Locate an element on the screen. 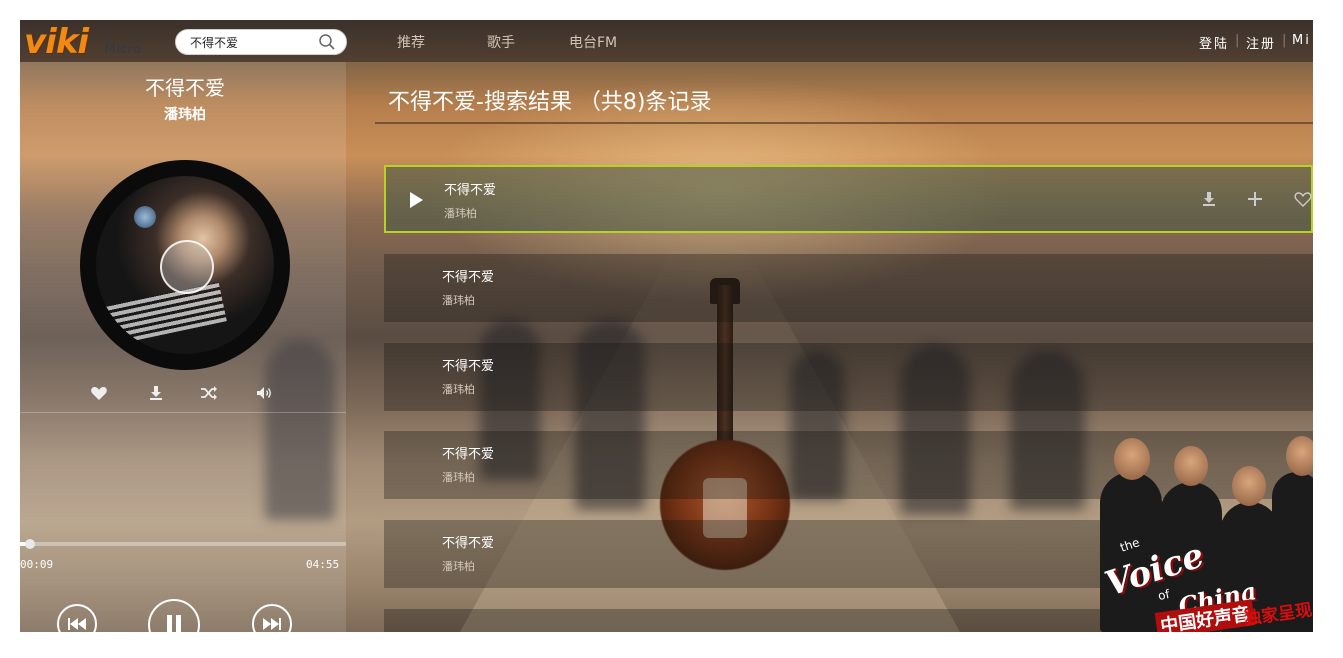 The height and width of the screenshot is (658, 1343). search-input is located at coordinates (250, 42).